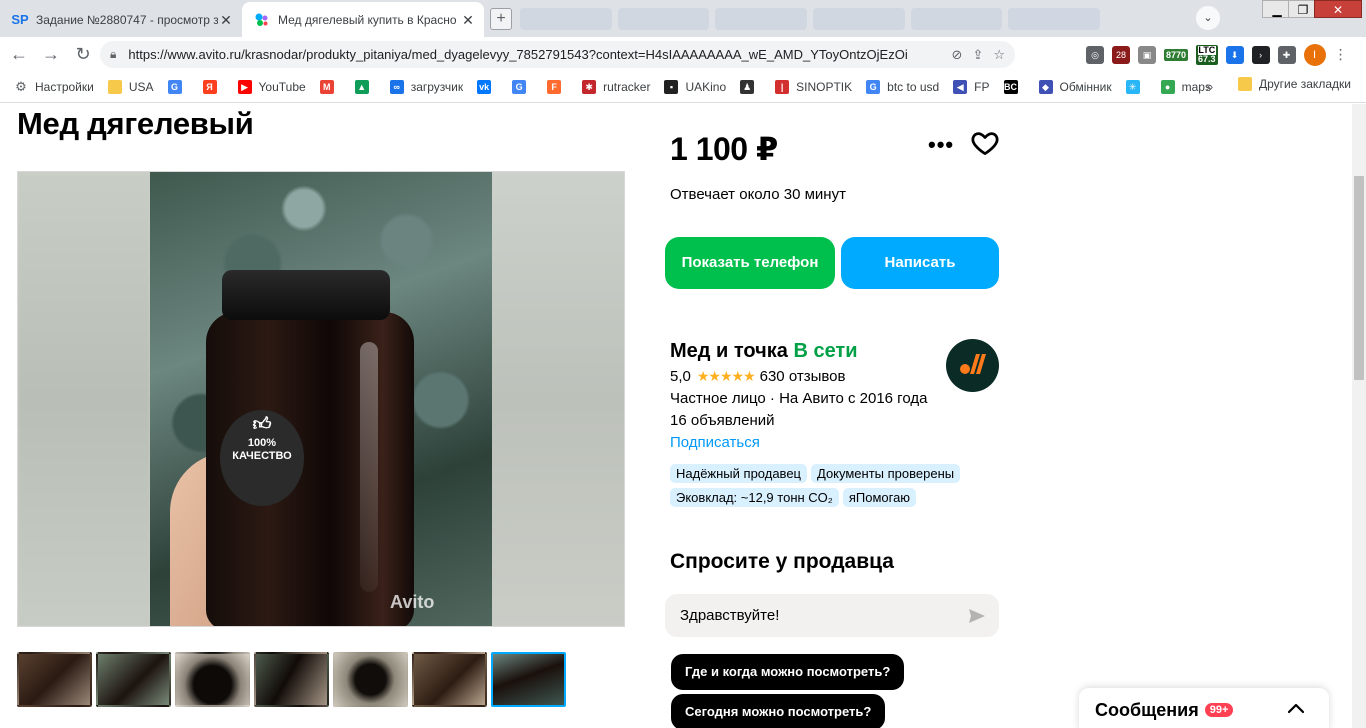 Image resolution: width=1366 pixels, height=728 pixels. Describe the element at coordinates (778, 711) in the screenshot. I see `quick-question-chip: Сегодня можно посмотреть?` at that location.